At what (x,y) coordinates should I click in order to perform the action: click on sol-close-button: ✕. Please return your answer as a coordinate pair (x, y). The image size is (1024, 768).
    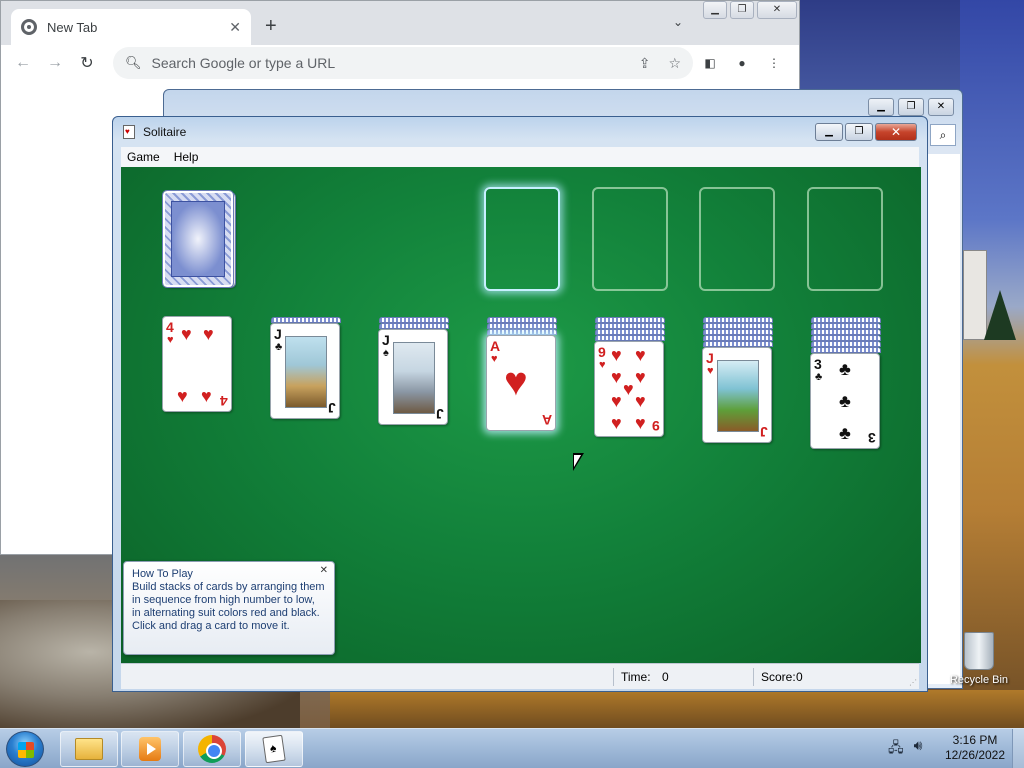
    Looking at the image, I should click on (896, 132).